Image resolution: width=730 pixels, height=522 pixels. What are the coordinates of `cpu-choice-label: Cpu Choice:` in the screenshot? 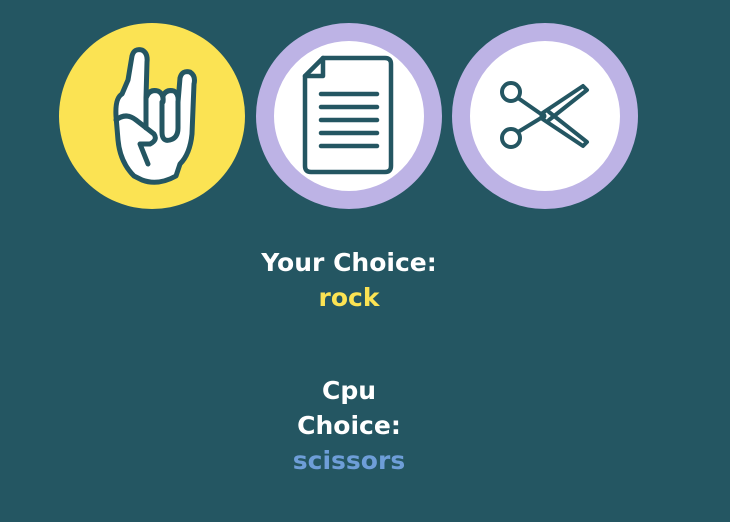 It's located at (349, 408).